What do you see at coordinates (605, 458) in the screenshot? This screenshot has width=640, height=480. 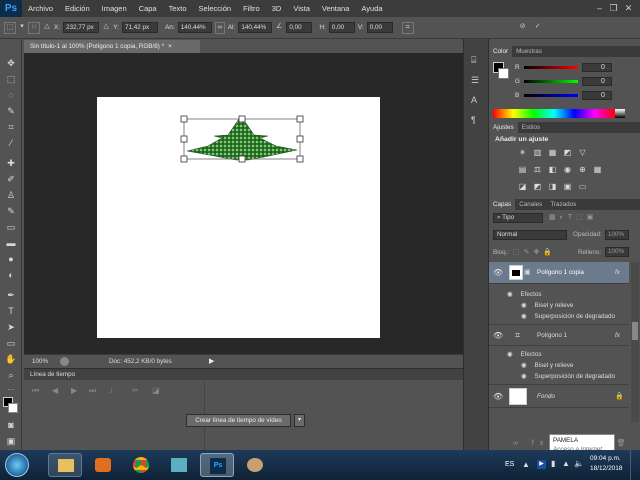 I see `clock-time: 09:04 p.m.` at bounding box center [605, 458].